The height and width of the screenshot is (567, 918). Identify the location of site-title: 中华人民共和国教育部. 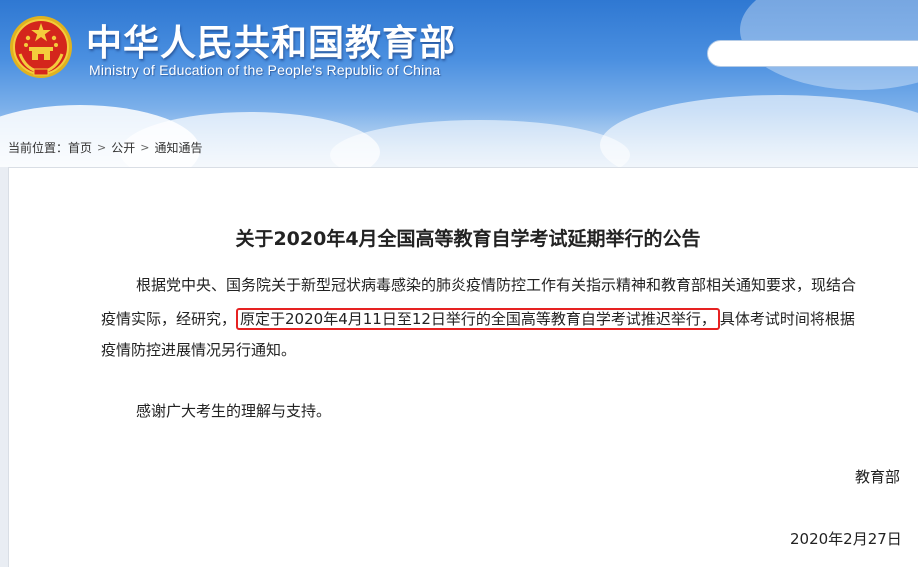
(271, 43).